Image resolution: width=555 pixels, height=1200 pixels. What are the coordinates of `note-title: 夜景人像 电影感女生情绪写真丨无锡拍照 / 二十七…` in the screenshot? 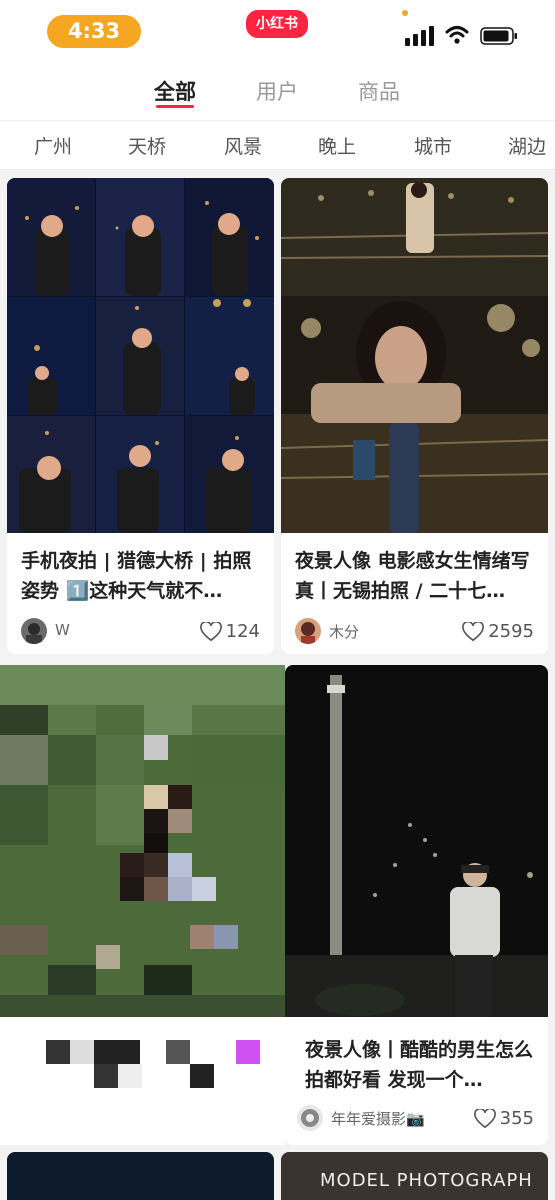 It's located at (416, 576).